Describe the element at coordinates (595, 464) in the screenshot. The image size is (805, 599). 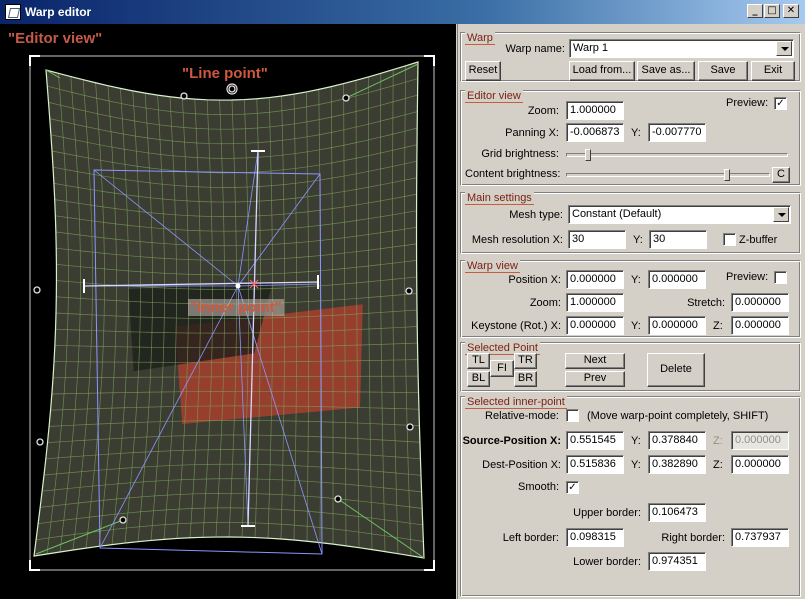
I see `dest-x-field: 0.515836` at that location.